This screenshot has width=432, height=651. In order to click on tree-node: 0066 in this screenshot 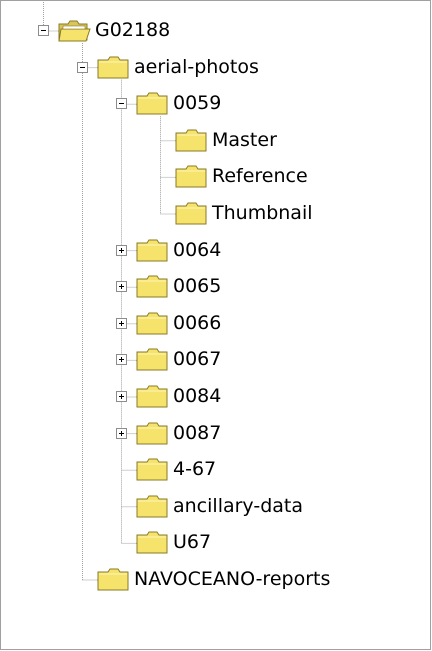, I will do `click(215, 324)`.